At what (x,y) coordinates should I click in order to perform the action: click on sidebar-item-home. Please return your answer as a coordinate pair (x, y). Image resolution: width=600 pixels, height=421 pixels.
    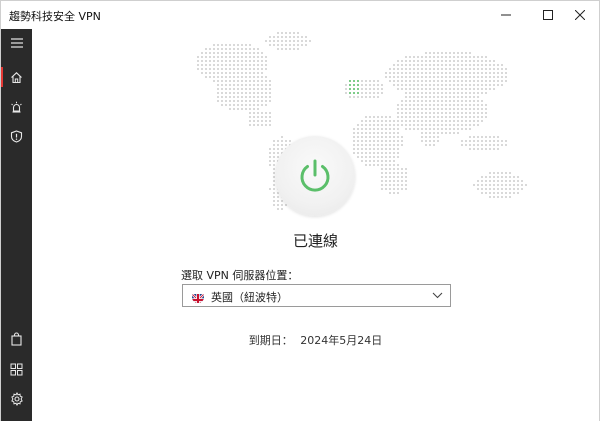
    Looking at the image, I should click on (16, 77).